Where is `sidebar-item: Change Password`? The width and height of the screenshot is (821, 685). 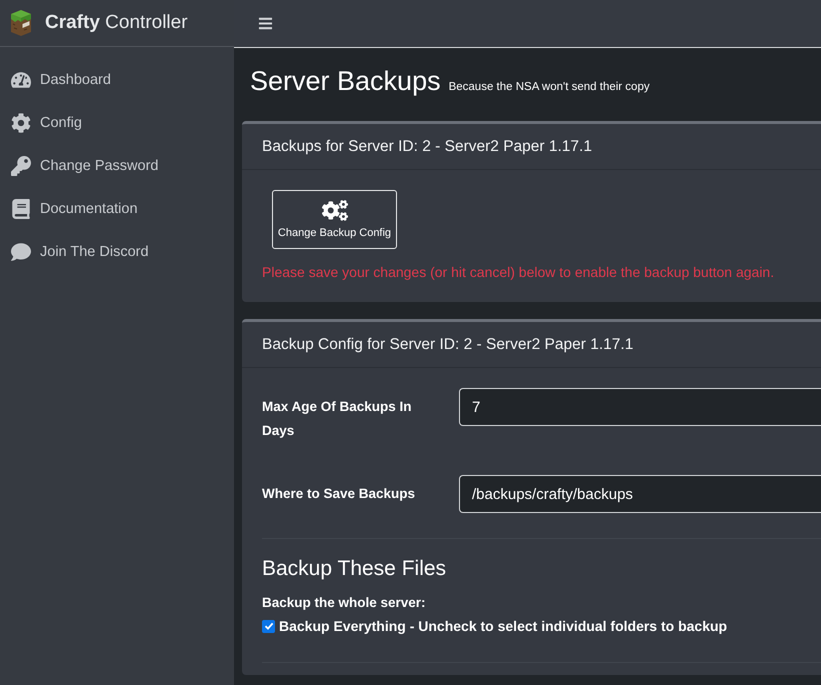 sidebar-item: Change Password is located at coordinates (117, 165).